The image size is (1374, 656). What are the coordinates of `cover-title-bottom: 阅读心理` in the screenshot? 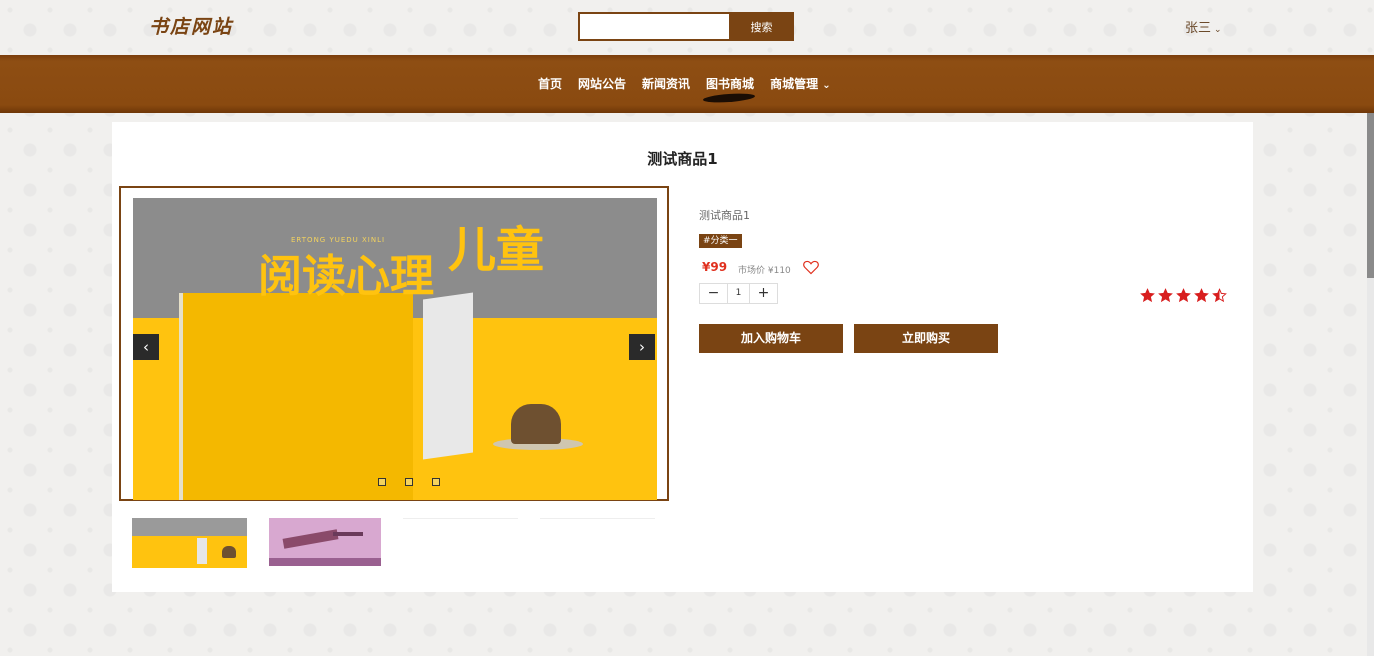 It's located at (346, 276).